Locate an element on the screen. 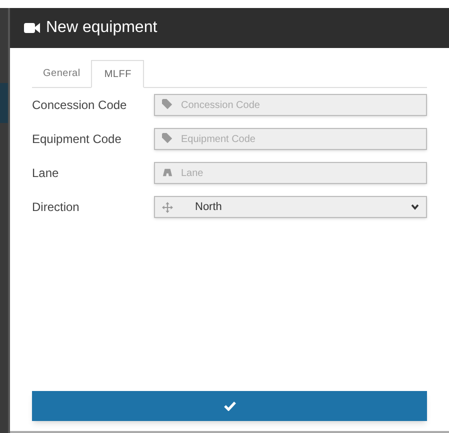  dialog-title: New equipment is located at coordinates (102, 28).